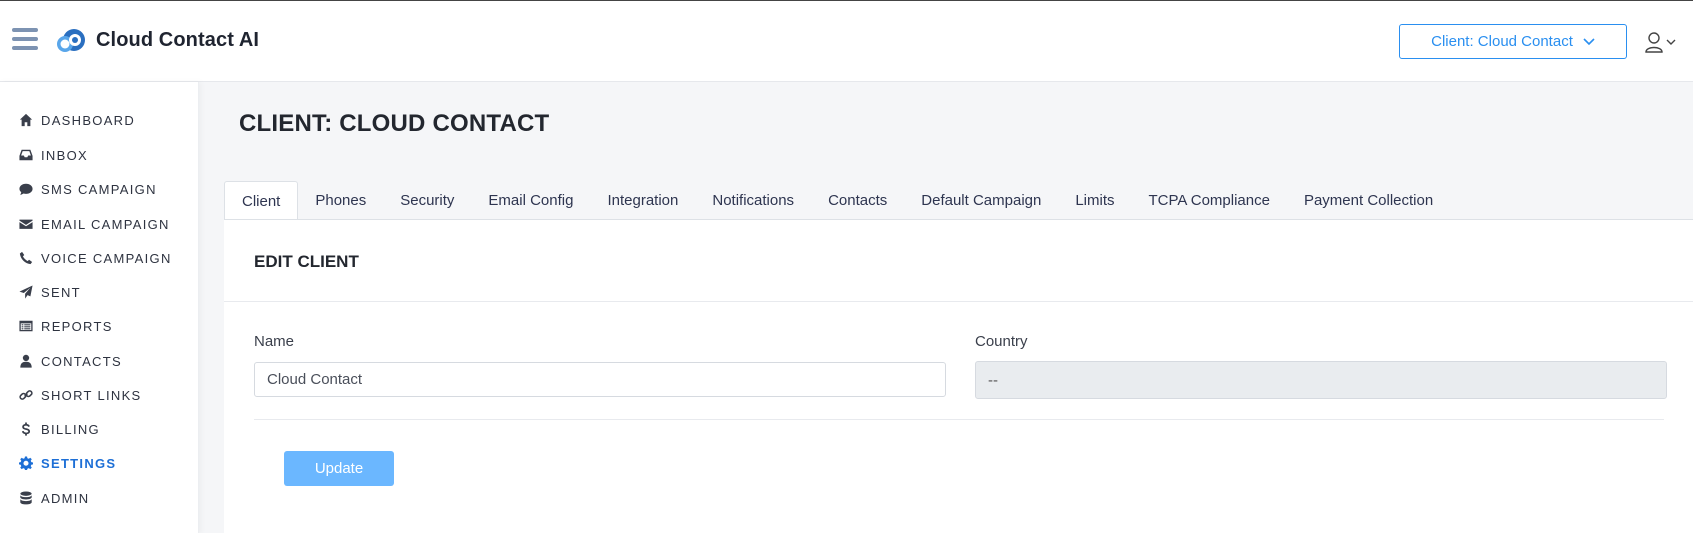 Image resolution: width=1693 pixels, height=533 pixels. What do you see at coordinates (25, 40) in the screenshot?
I see `hamburger-menu-icon` at bounding box center [25, 40].